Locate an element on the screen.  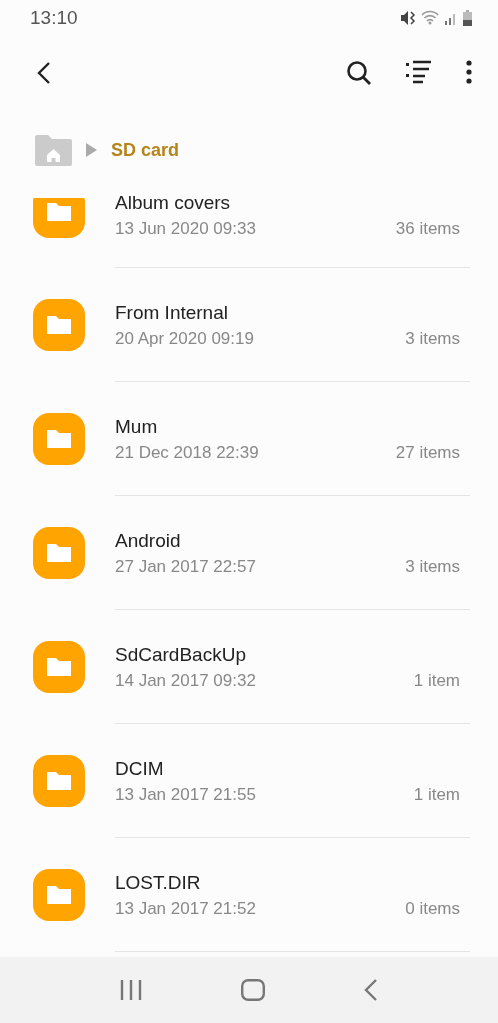
home-folder-icon is located at coordinates (53, 150).